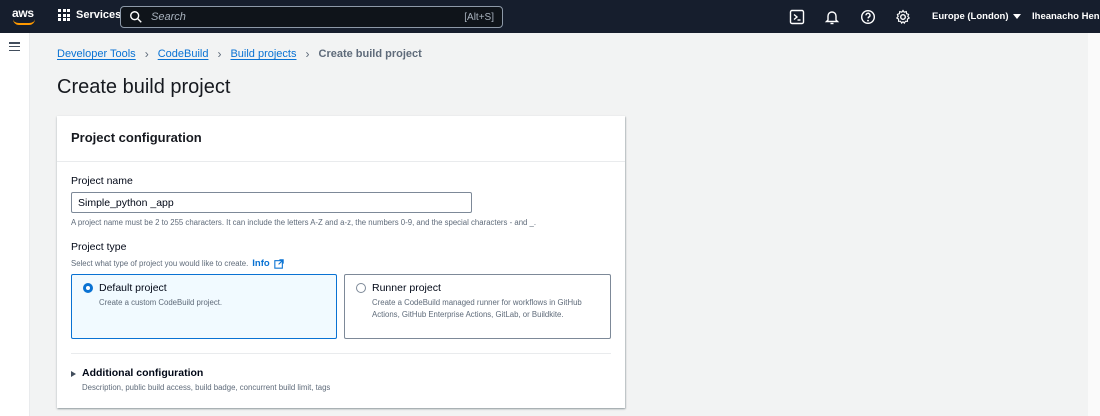 The height and width of the screenshot is (416, 1100). What do you see at coordinates (361, 288) in the screenshot?
I see `runner-project-radio` at bounding box center [361, 288].